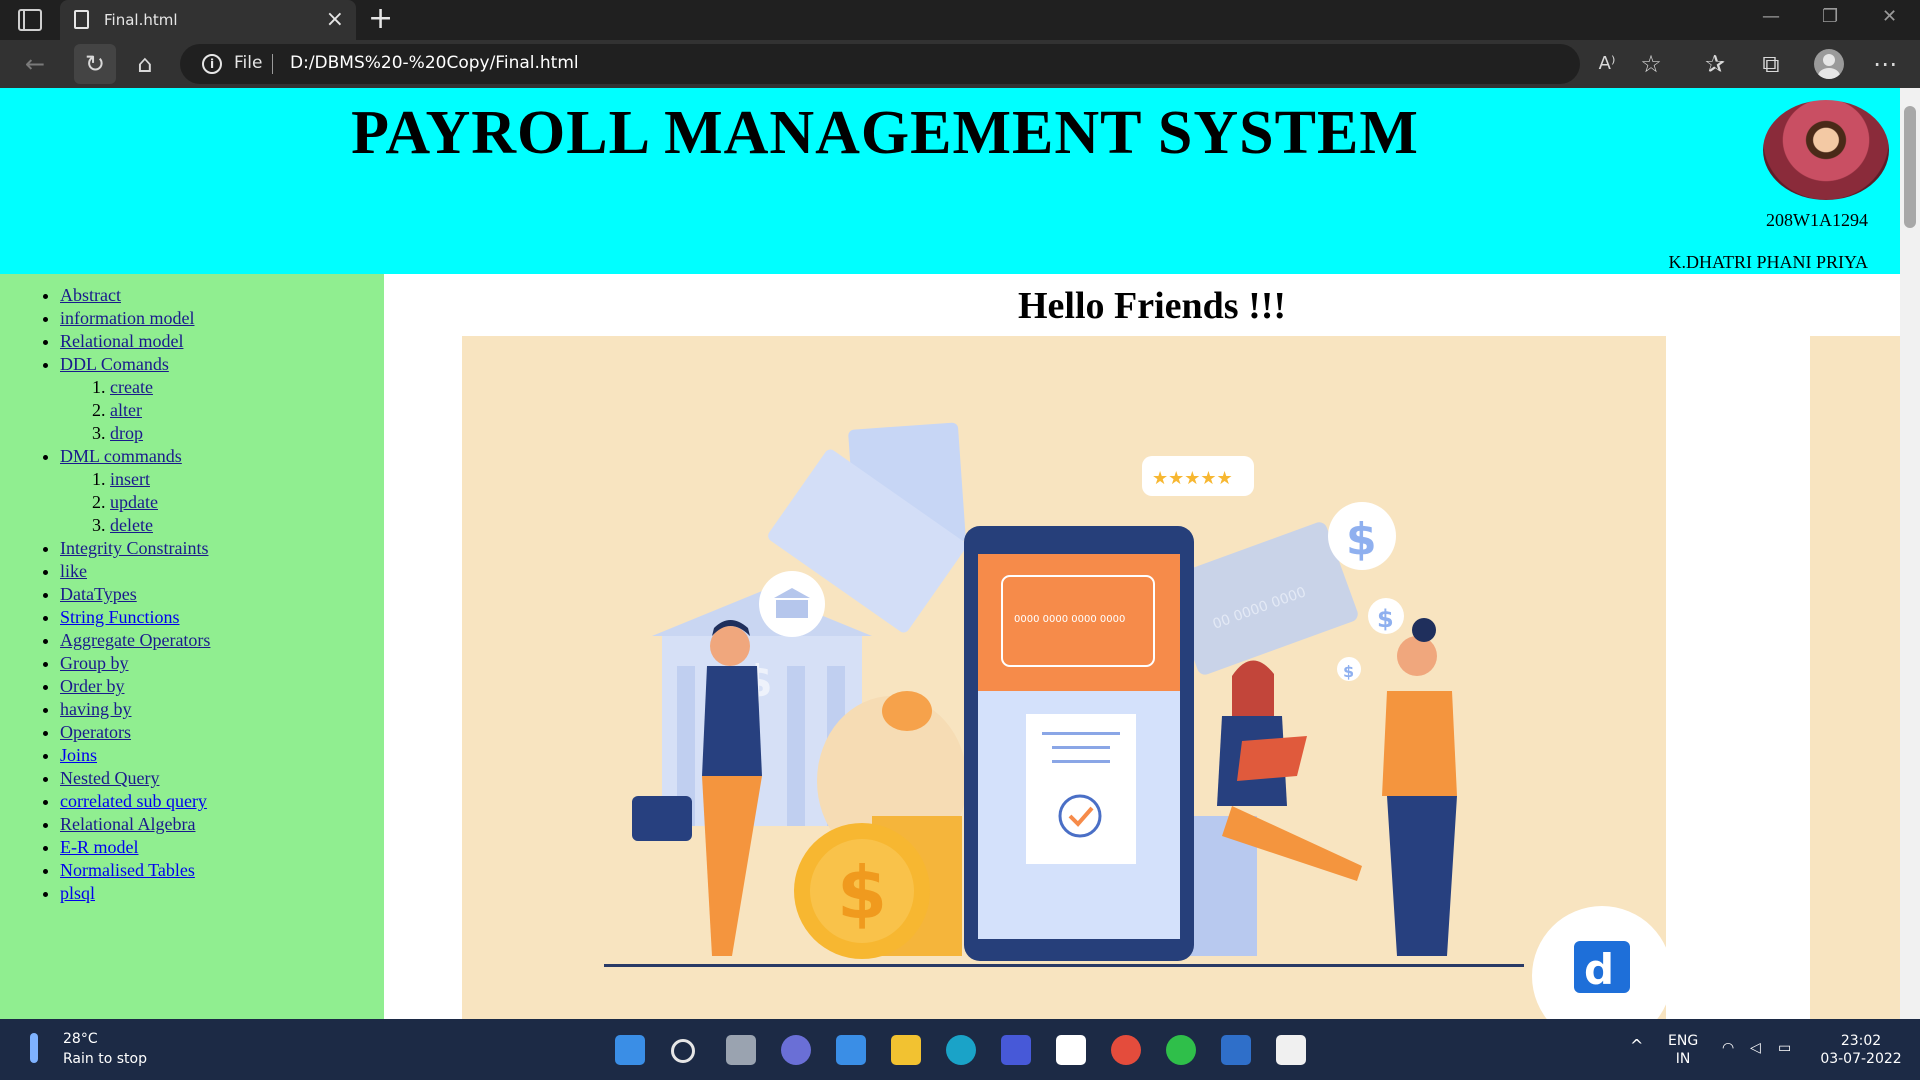 This screenshot has width=1920, height=1080. Describe the element at coordinates (247, 479) in the screenshot. I see `nav-subitem: insert` at that location.